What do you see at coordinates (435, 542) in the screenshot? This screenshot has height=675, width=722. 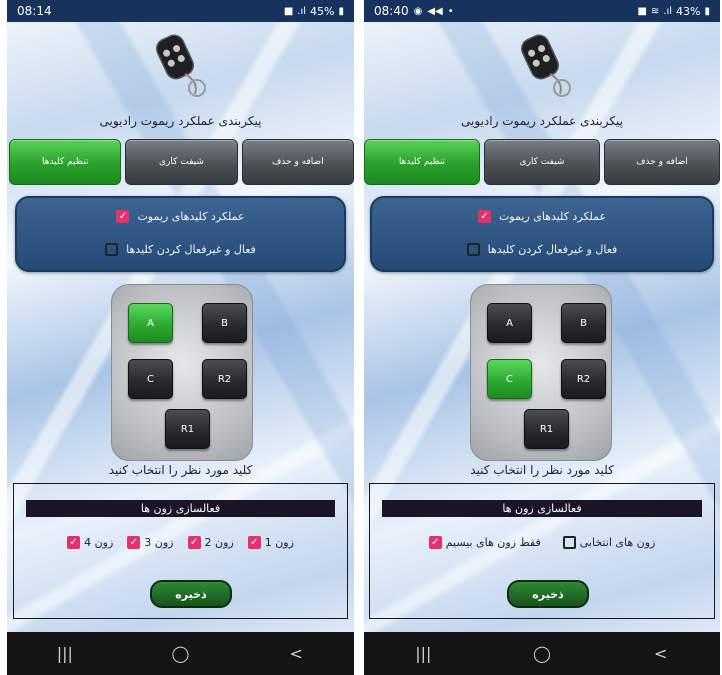 I see `wireless-only-checkbox: ✓` at bounding box center [435, 542].